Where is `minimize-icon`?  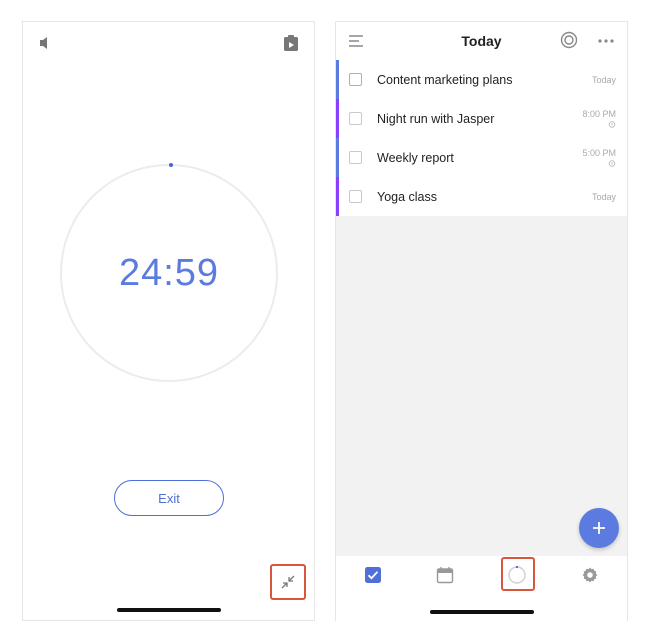
minimize-icon is located at coordinates (288, 582).